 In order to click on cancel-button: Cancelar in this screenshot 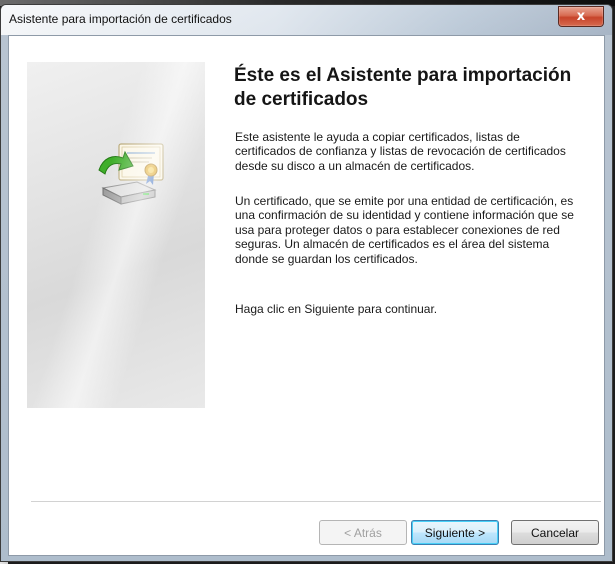, I will do `click(555, 532)`.